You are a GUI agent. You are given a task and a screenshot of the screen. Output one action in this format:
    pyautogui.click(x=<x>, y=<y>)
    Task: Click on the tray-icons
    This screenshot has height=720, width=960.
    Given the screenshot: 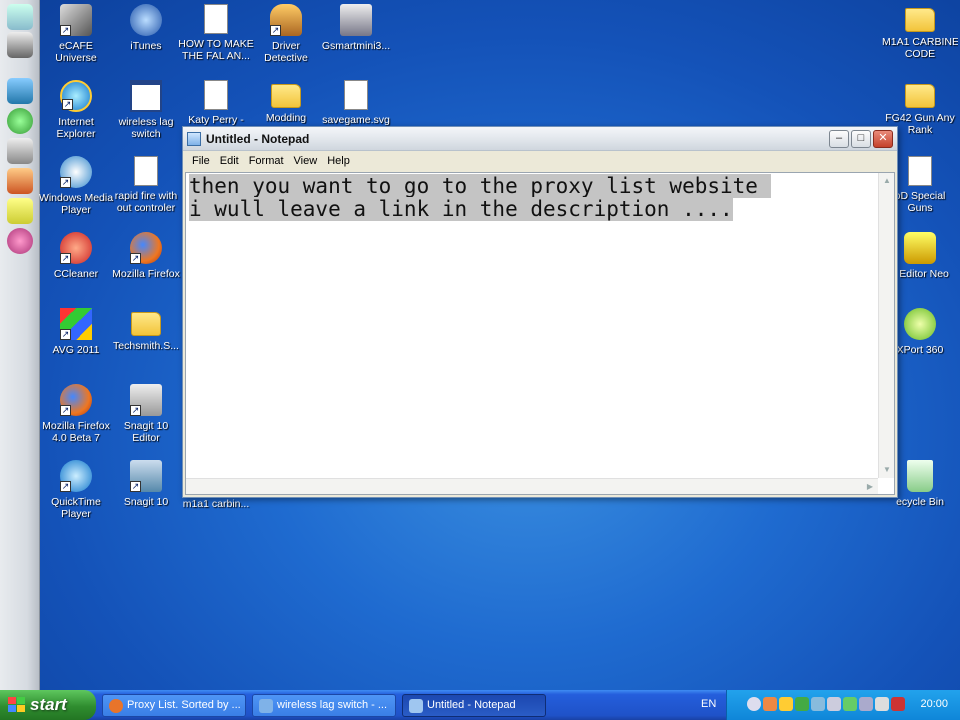 What is the action you would take?
    pyautogui.click(x=827, y=704)
    